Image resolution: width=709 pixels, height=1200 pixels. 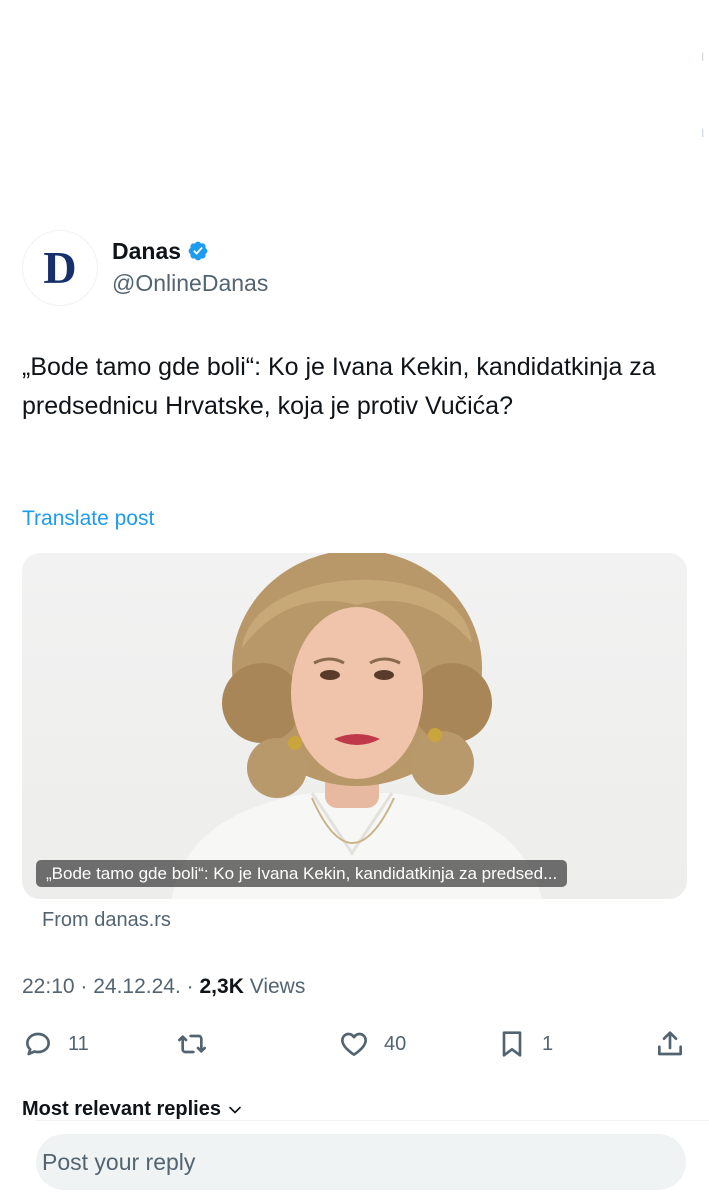 I want to click on verified-icon, so click(x=198, y=251).